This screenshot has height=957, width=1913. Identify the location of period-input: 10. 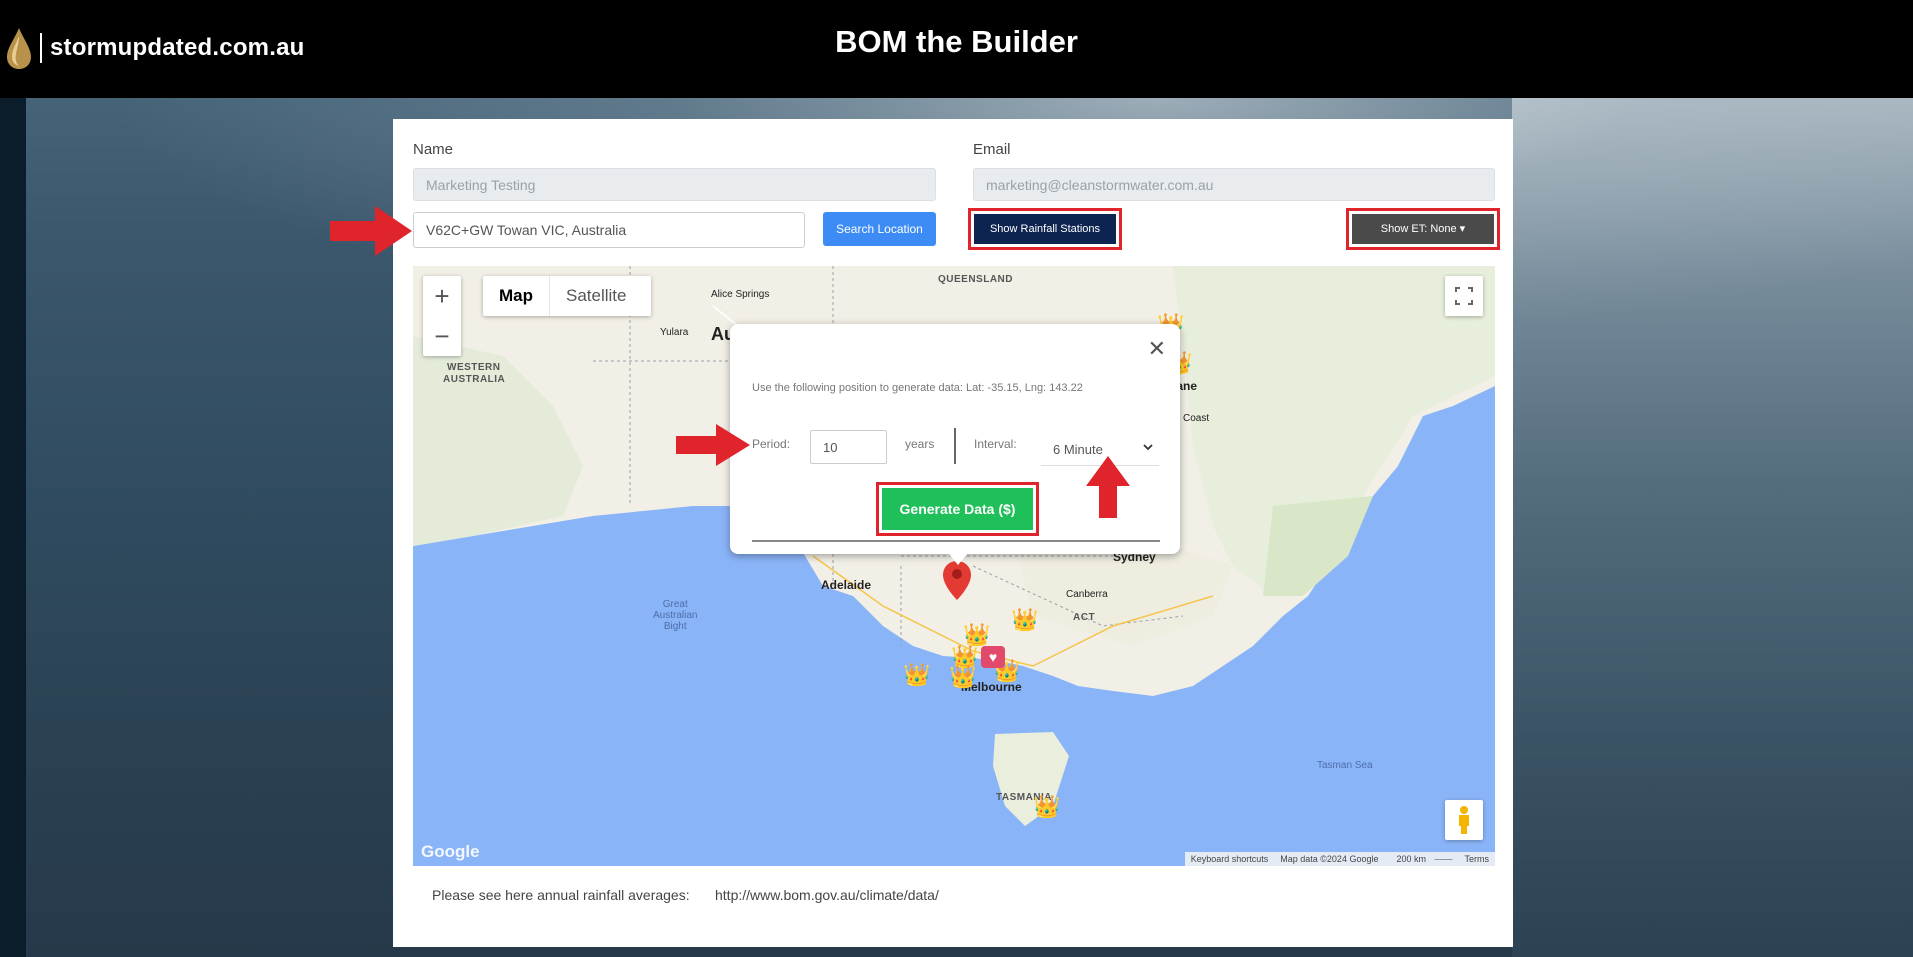
(848, 447).